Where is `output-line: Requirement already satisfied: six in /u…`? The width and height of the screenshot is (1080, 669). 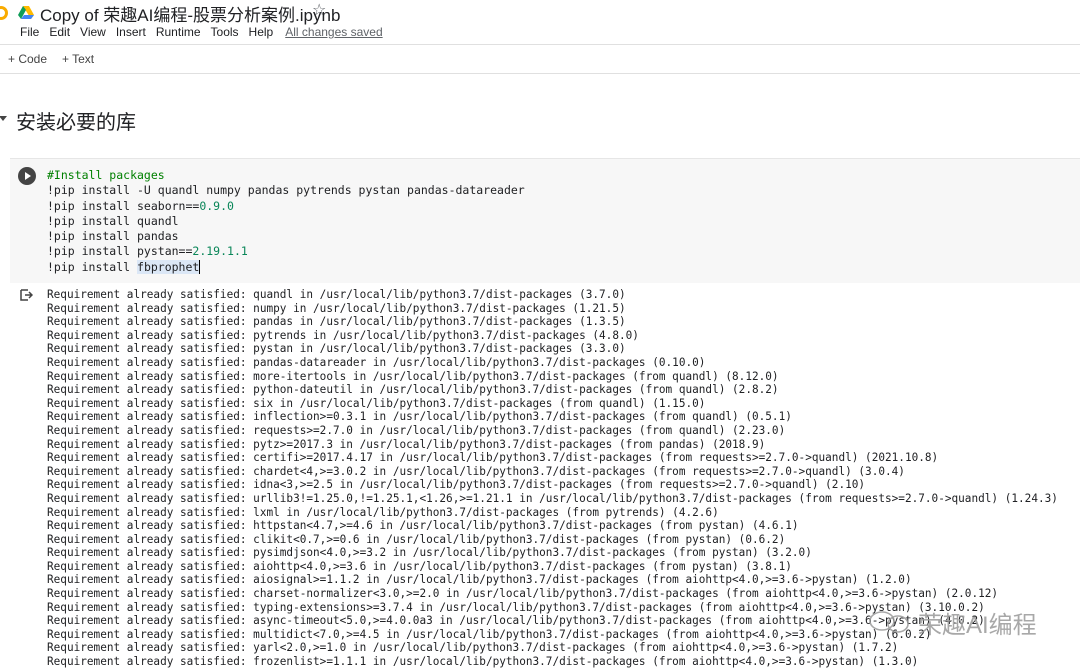 output-line: Requirement already satisfied: six in /u… is located at coordinates (376, 403).